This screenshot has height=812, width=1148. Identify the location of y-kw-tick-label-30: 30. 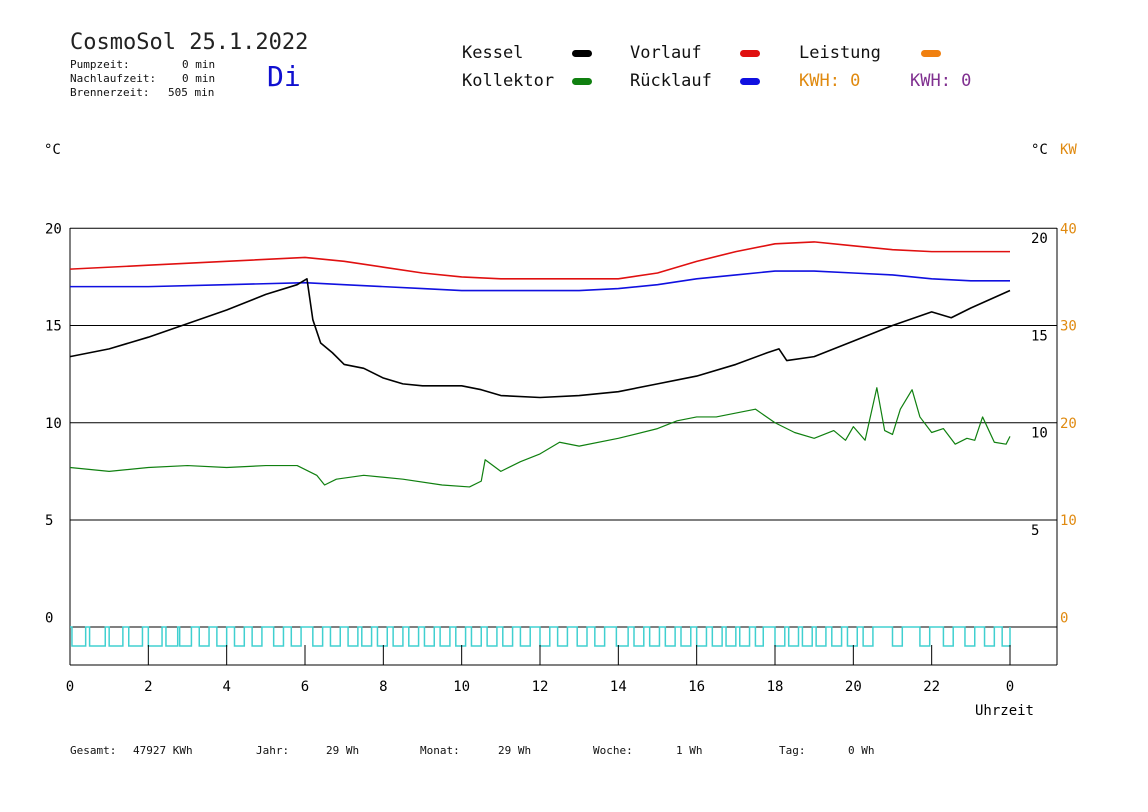
(1068, 327).